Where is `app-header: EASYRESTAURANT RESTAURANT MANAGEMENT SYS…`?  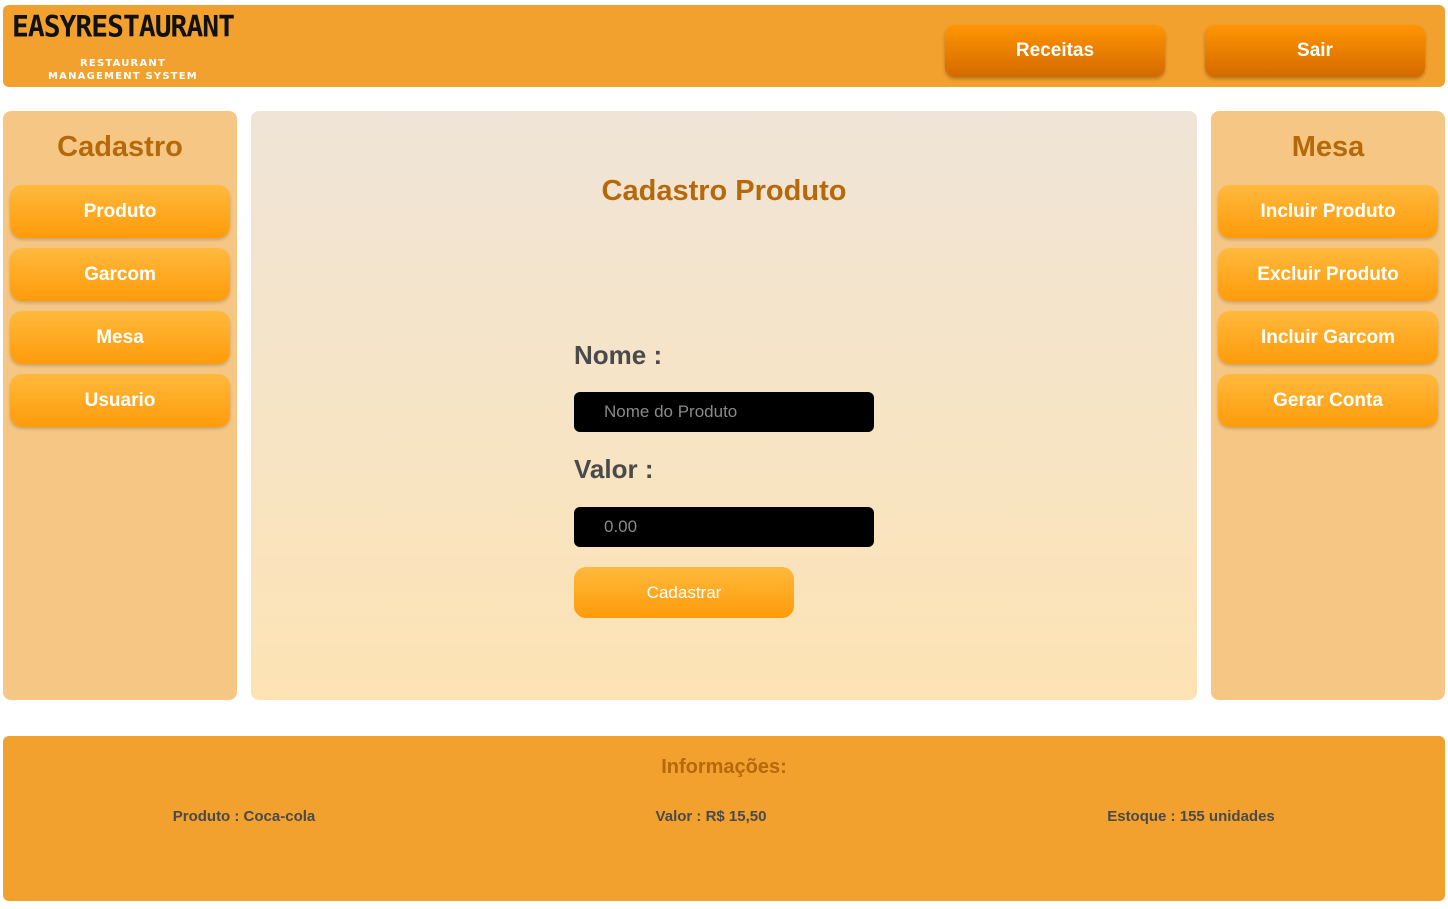 app-header: EASYRESTAURANT RESTAURANT MANAGEMENT SYS… is located at coordinates (724, 46).